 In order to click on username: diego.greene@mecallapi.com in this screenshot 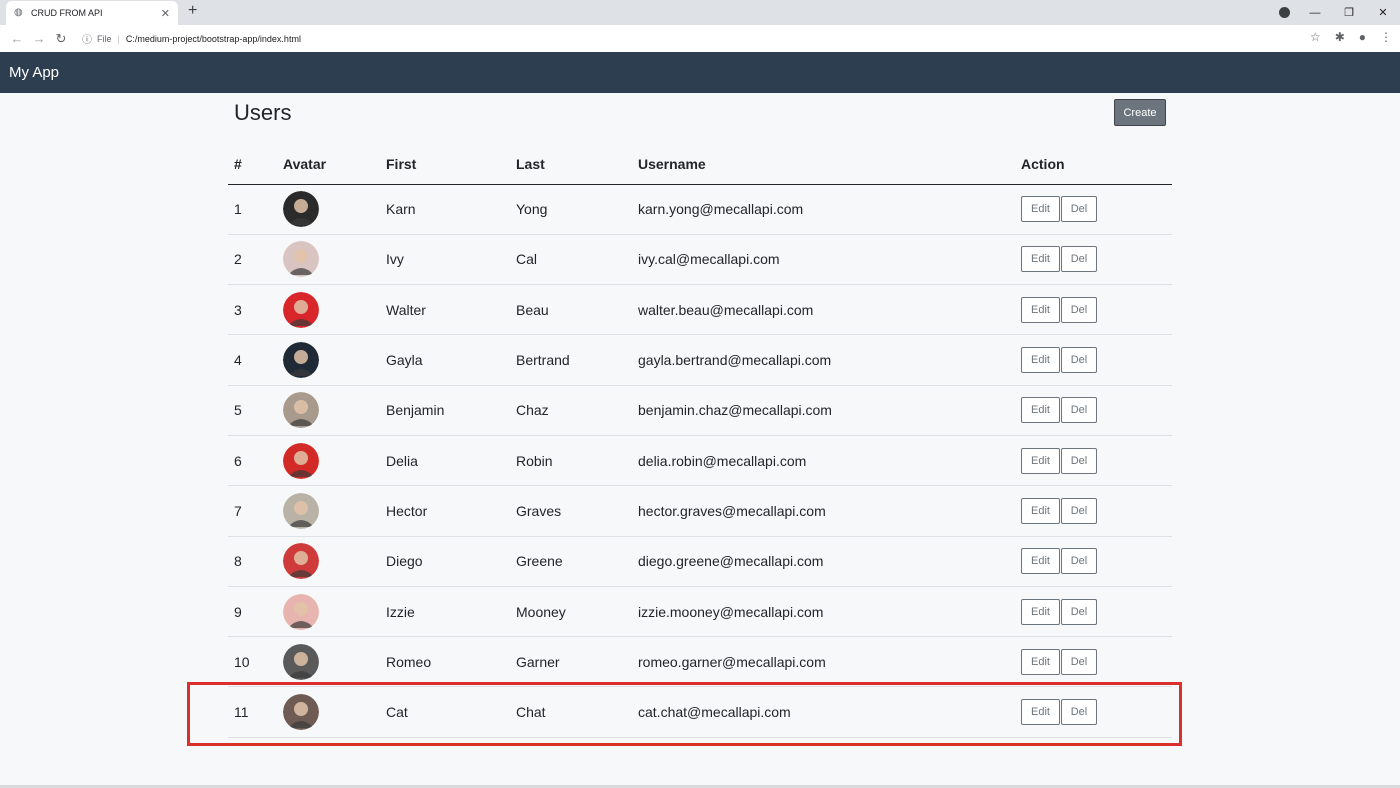, I will do `click(829, 561)`.